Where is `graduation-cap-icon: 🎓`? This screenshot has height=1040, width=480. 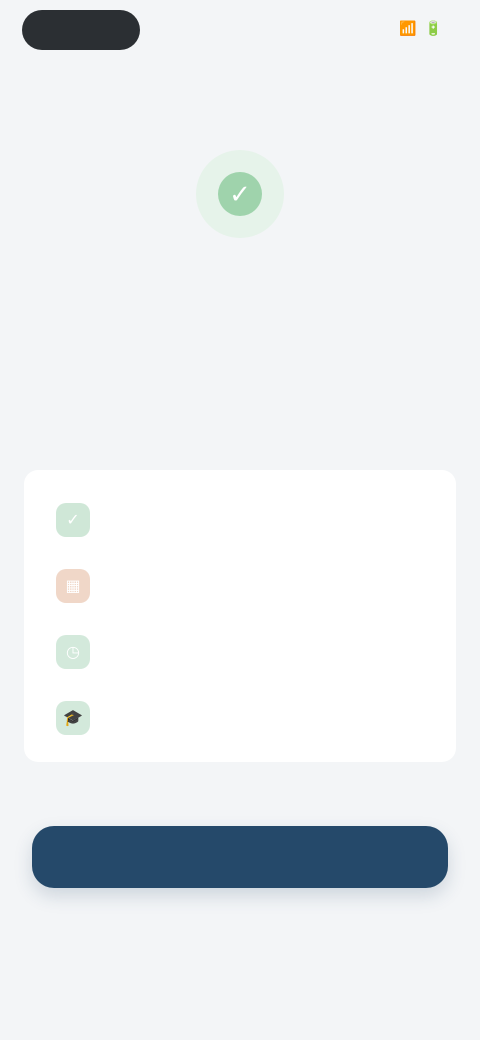
graduation-cap-icon: 🎓 is located at coordinates (73, 718).